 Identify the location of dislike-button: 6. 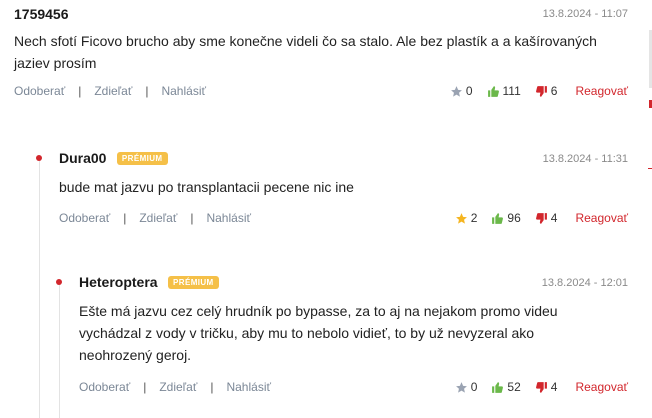
(546, 91).